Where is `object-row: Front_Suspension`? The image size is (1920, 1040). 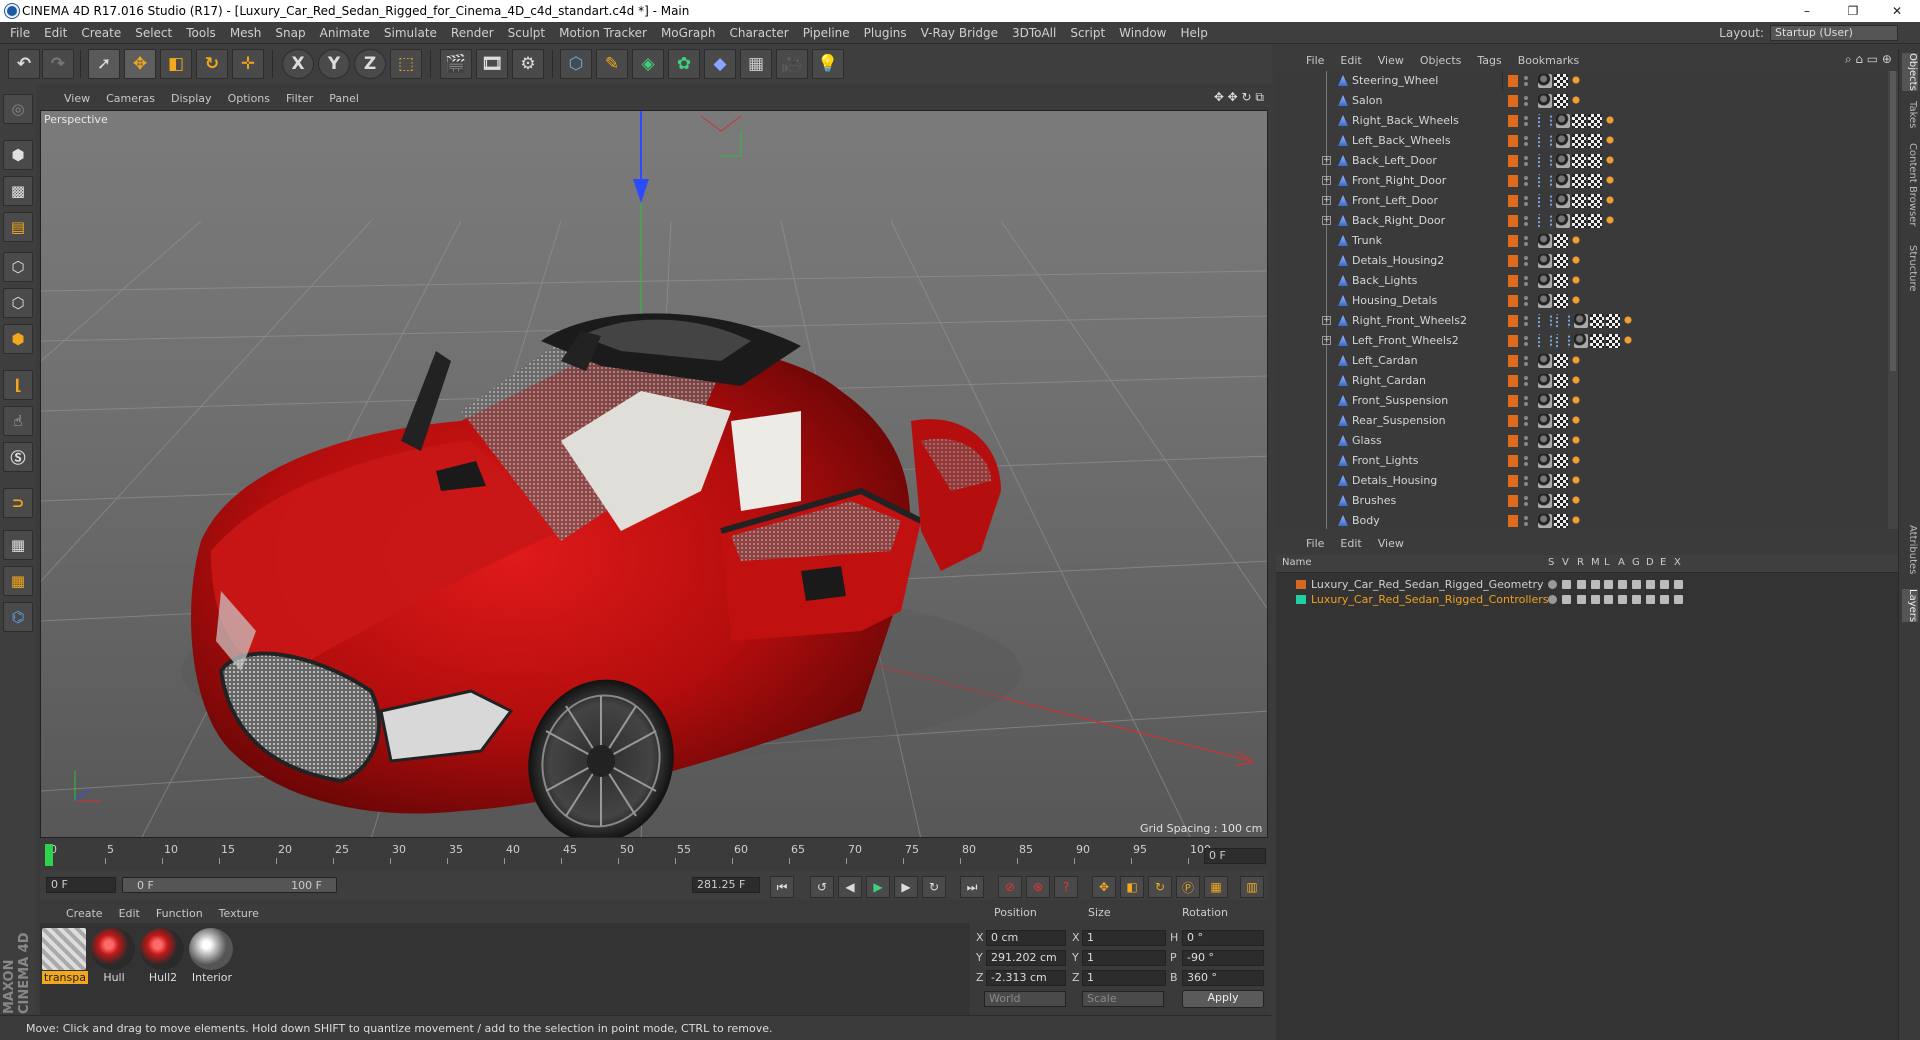
object-row: Front_Suspension is located at coordinates (1587, 401).